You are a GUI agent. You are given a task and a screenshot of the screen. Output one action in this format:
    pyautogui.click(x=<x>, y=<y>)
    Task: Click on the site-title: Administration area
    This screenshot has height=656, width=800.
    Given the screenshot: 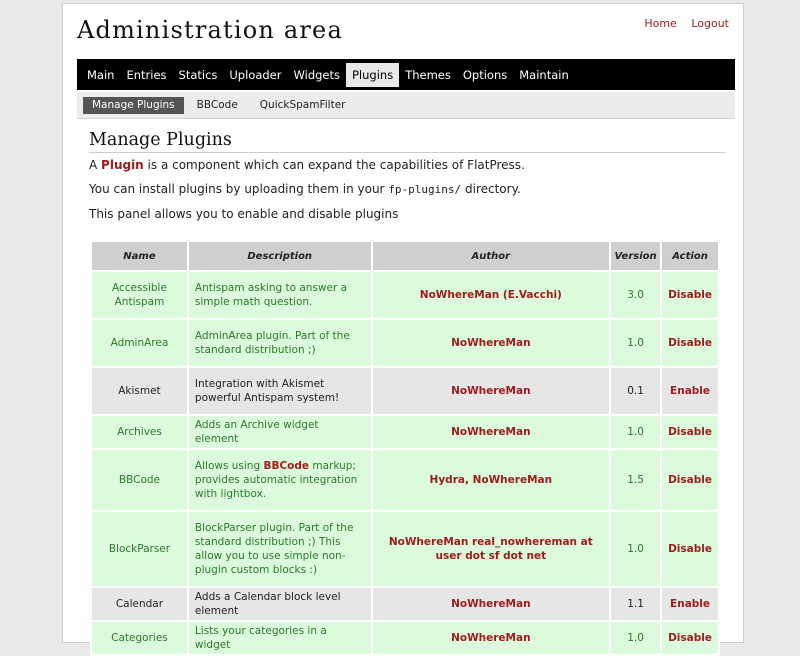 What is the action you would take?
    pyautogui.click(x=210, y=30)
    